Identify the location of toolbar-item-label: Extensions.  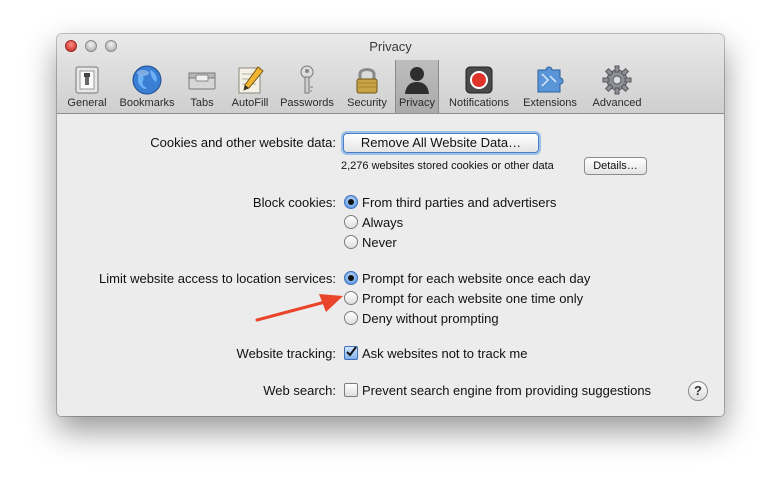
(550, 103).